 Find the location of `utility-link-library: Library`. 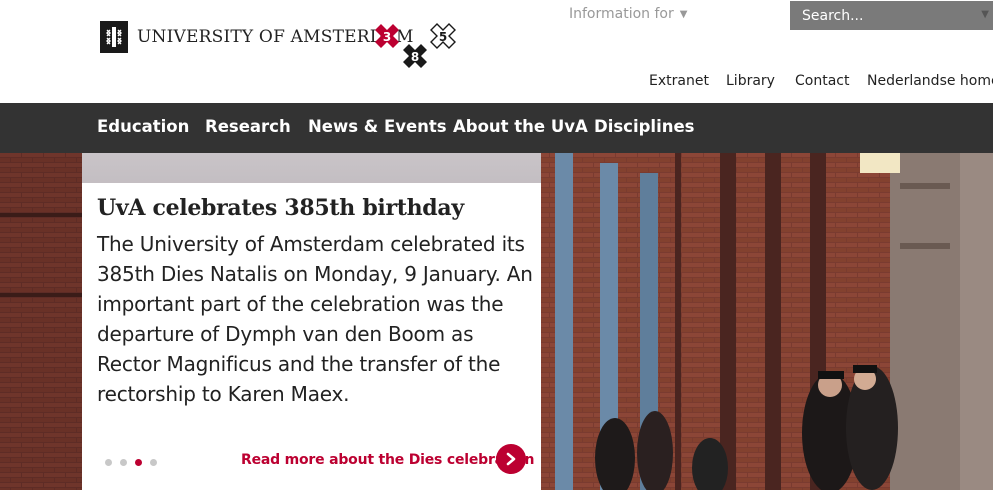

utility-link-library: Library is located at coordinates (750, 81).